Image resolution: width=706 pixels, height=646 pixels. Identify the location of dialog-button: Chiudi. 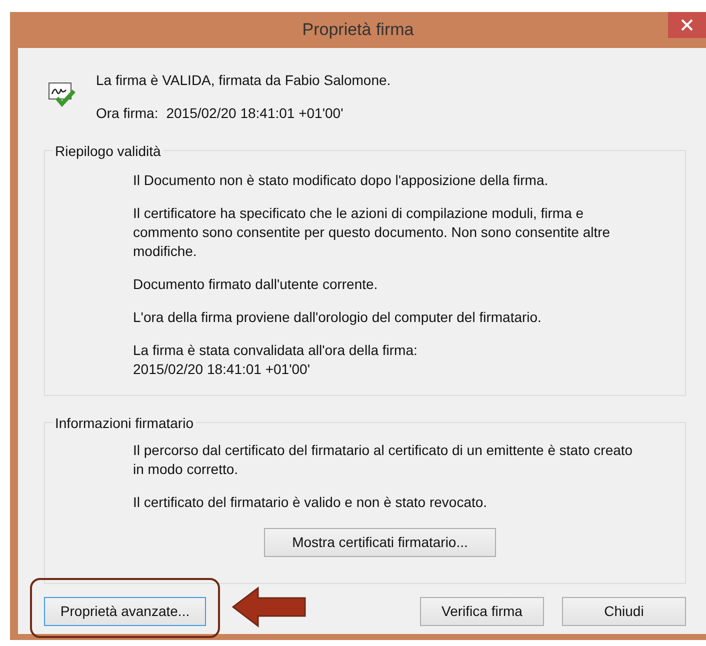
(624, 611).